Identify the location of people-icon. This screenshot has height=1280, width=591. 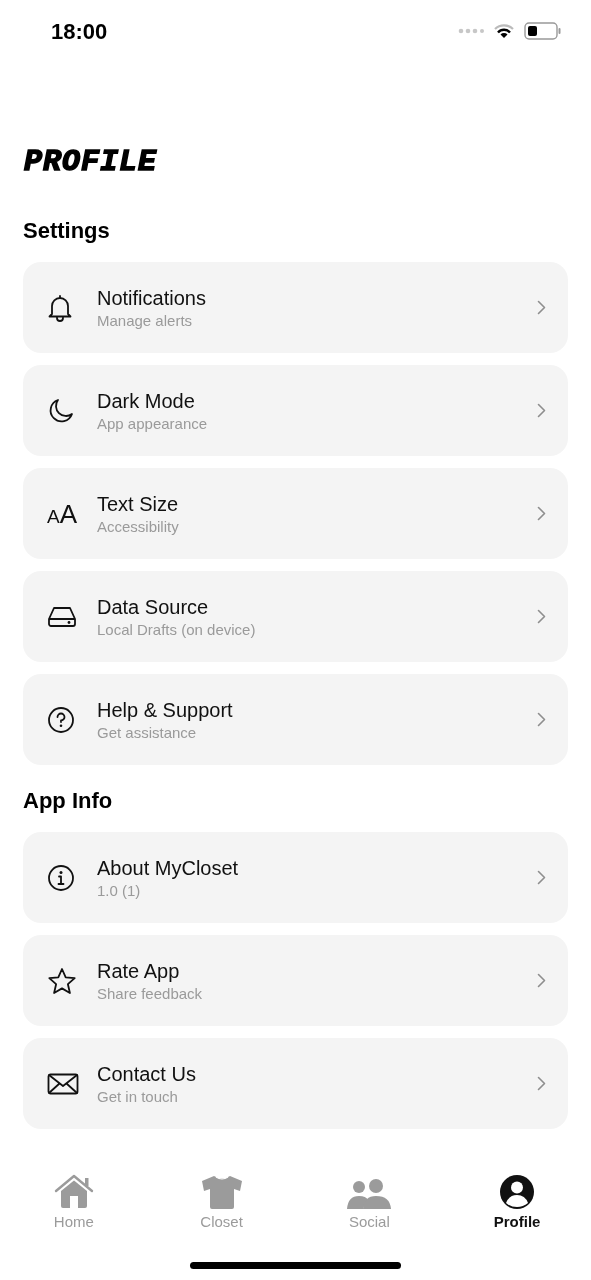
(369, 1194).